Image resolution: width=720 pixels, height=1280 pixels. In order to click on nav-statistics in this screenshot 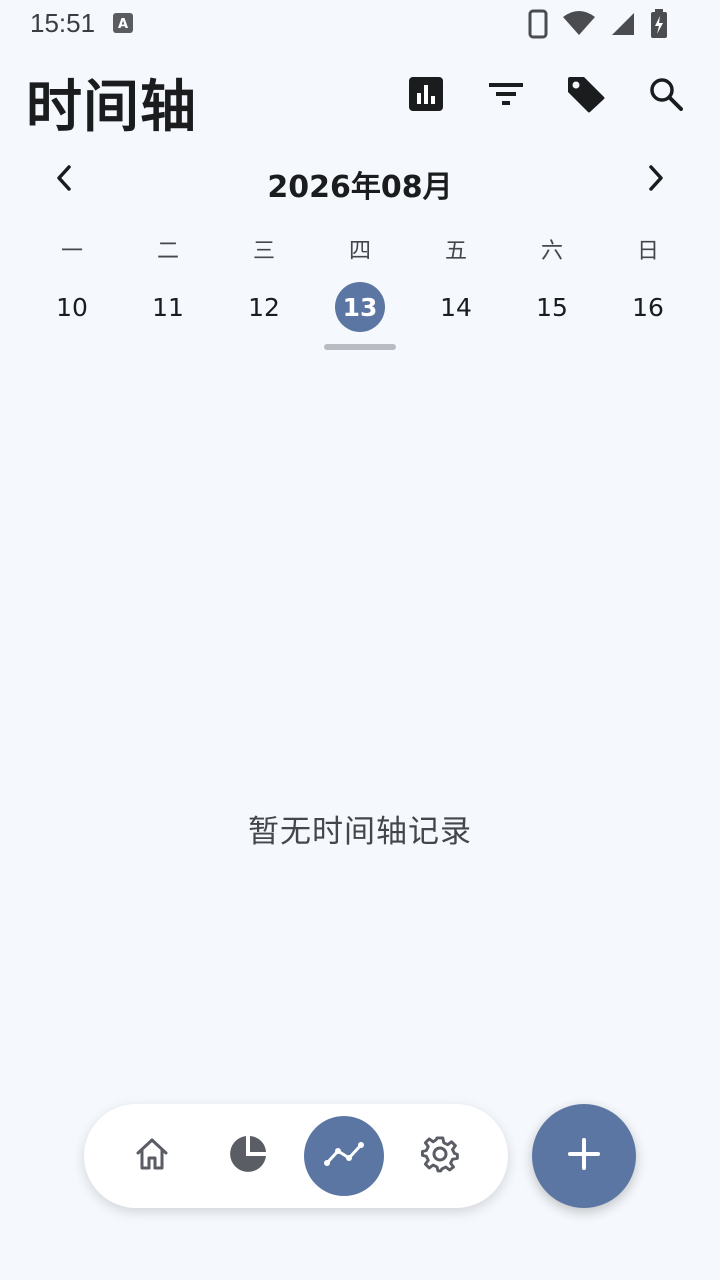, I will do `click(248, 1156)`.